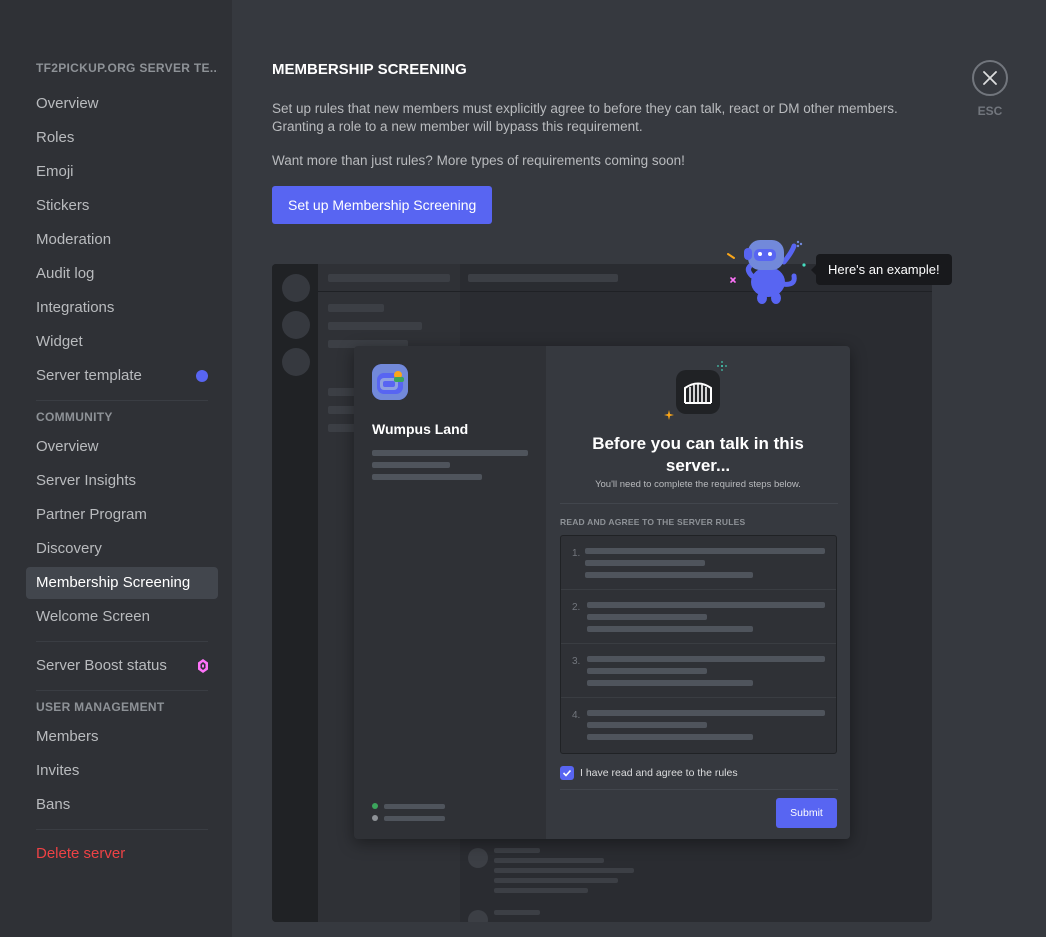  I want to click on sidebar-item-roles: Roles, so click(122, 138).